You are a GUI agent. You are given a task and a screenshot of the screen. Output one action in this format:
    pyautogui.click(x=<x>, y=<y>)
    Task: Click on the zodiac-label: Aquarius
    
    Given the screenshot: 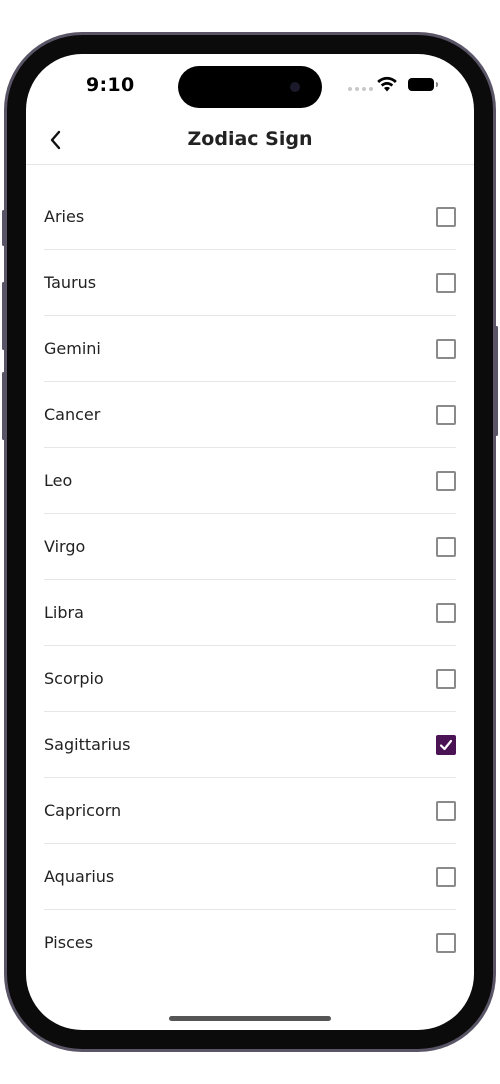 What is the action you would take?
    pyautogui.click(x=79, y=876)
    